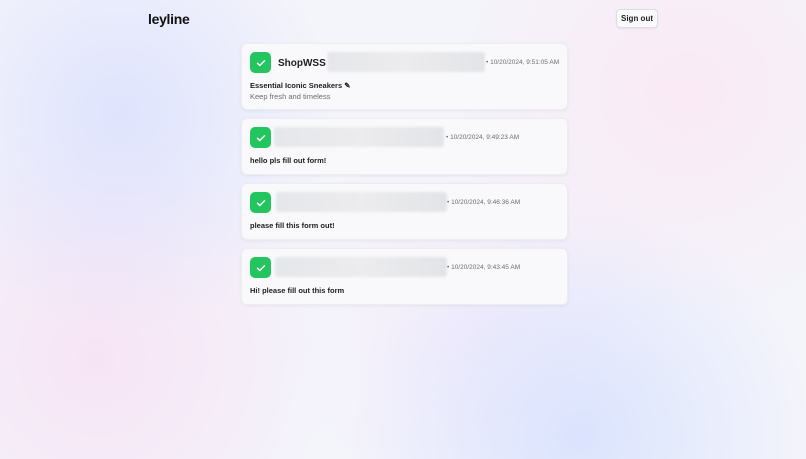 Image resolution: width=806 pixels, height=459 pixels. Describe the element at coordinates (484, 202) in the screenshot. I see `message-timestamp: • 10/20/2024, 9:46:36 AM` at that location.